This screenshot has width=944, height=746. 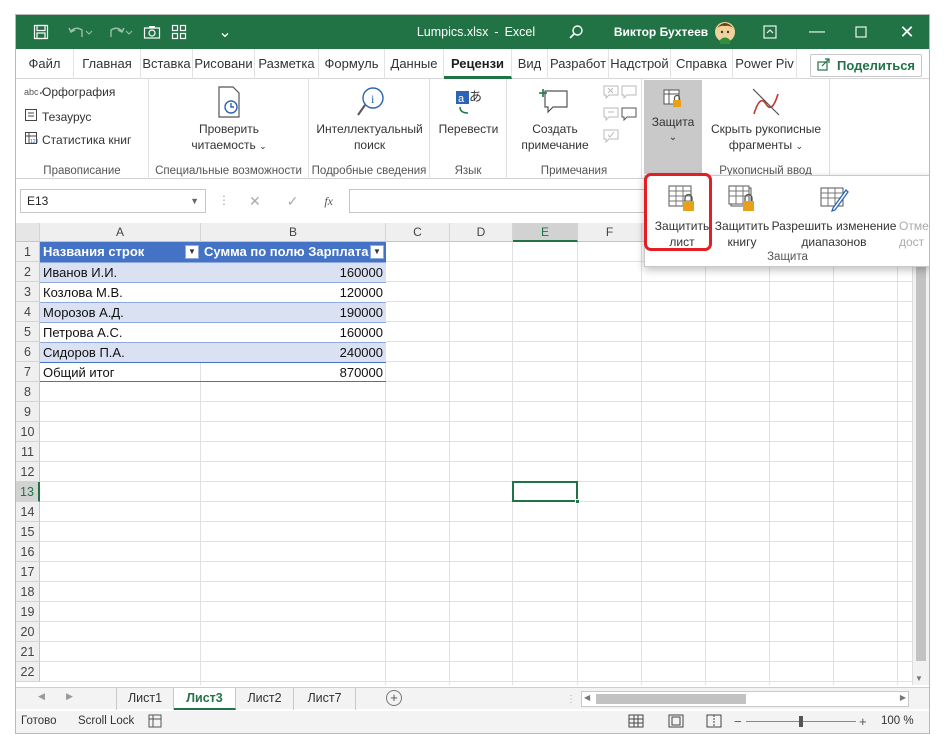 What do you see at coordinates (545, 232) in the screenshot?
I see `column-header: E` at bounding box center [545, 232].